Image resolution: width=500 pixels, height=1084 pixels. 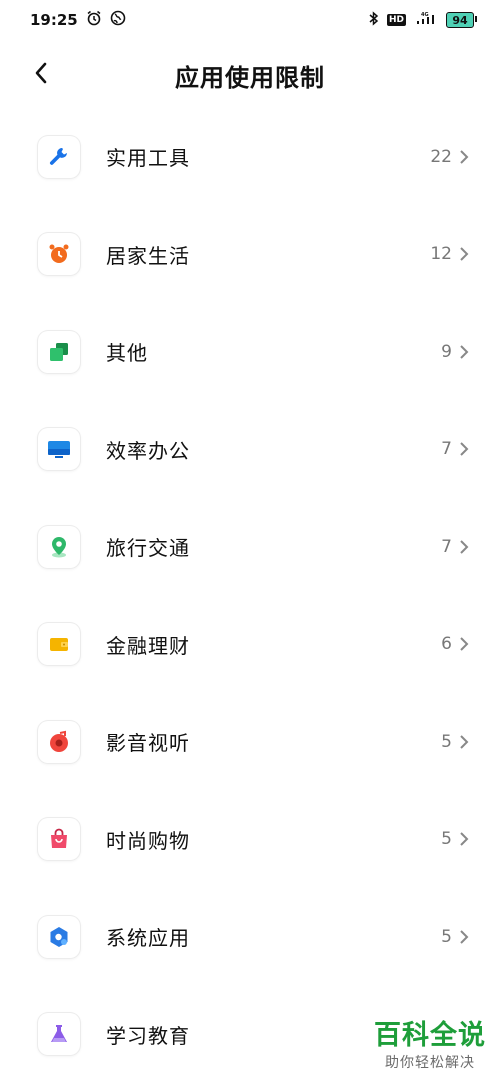 I want to click on wallet-icon, so click(x=59, y=644).